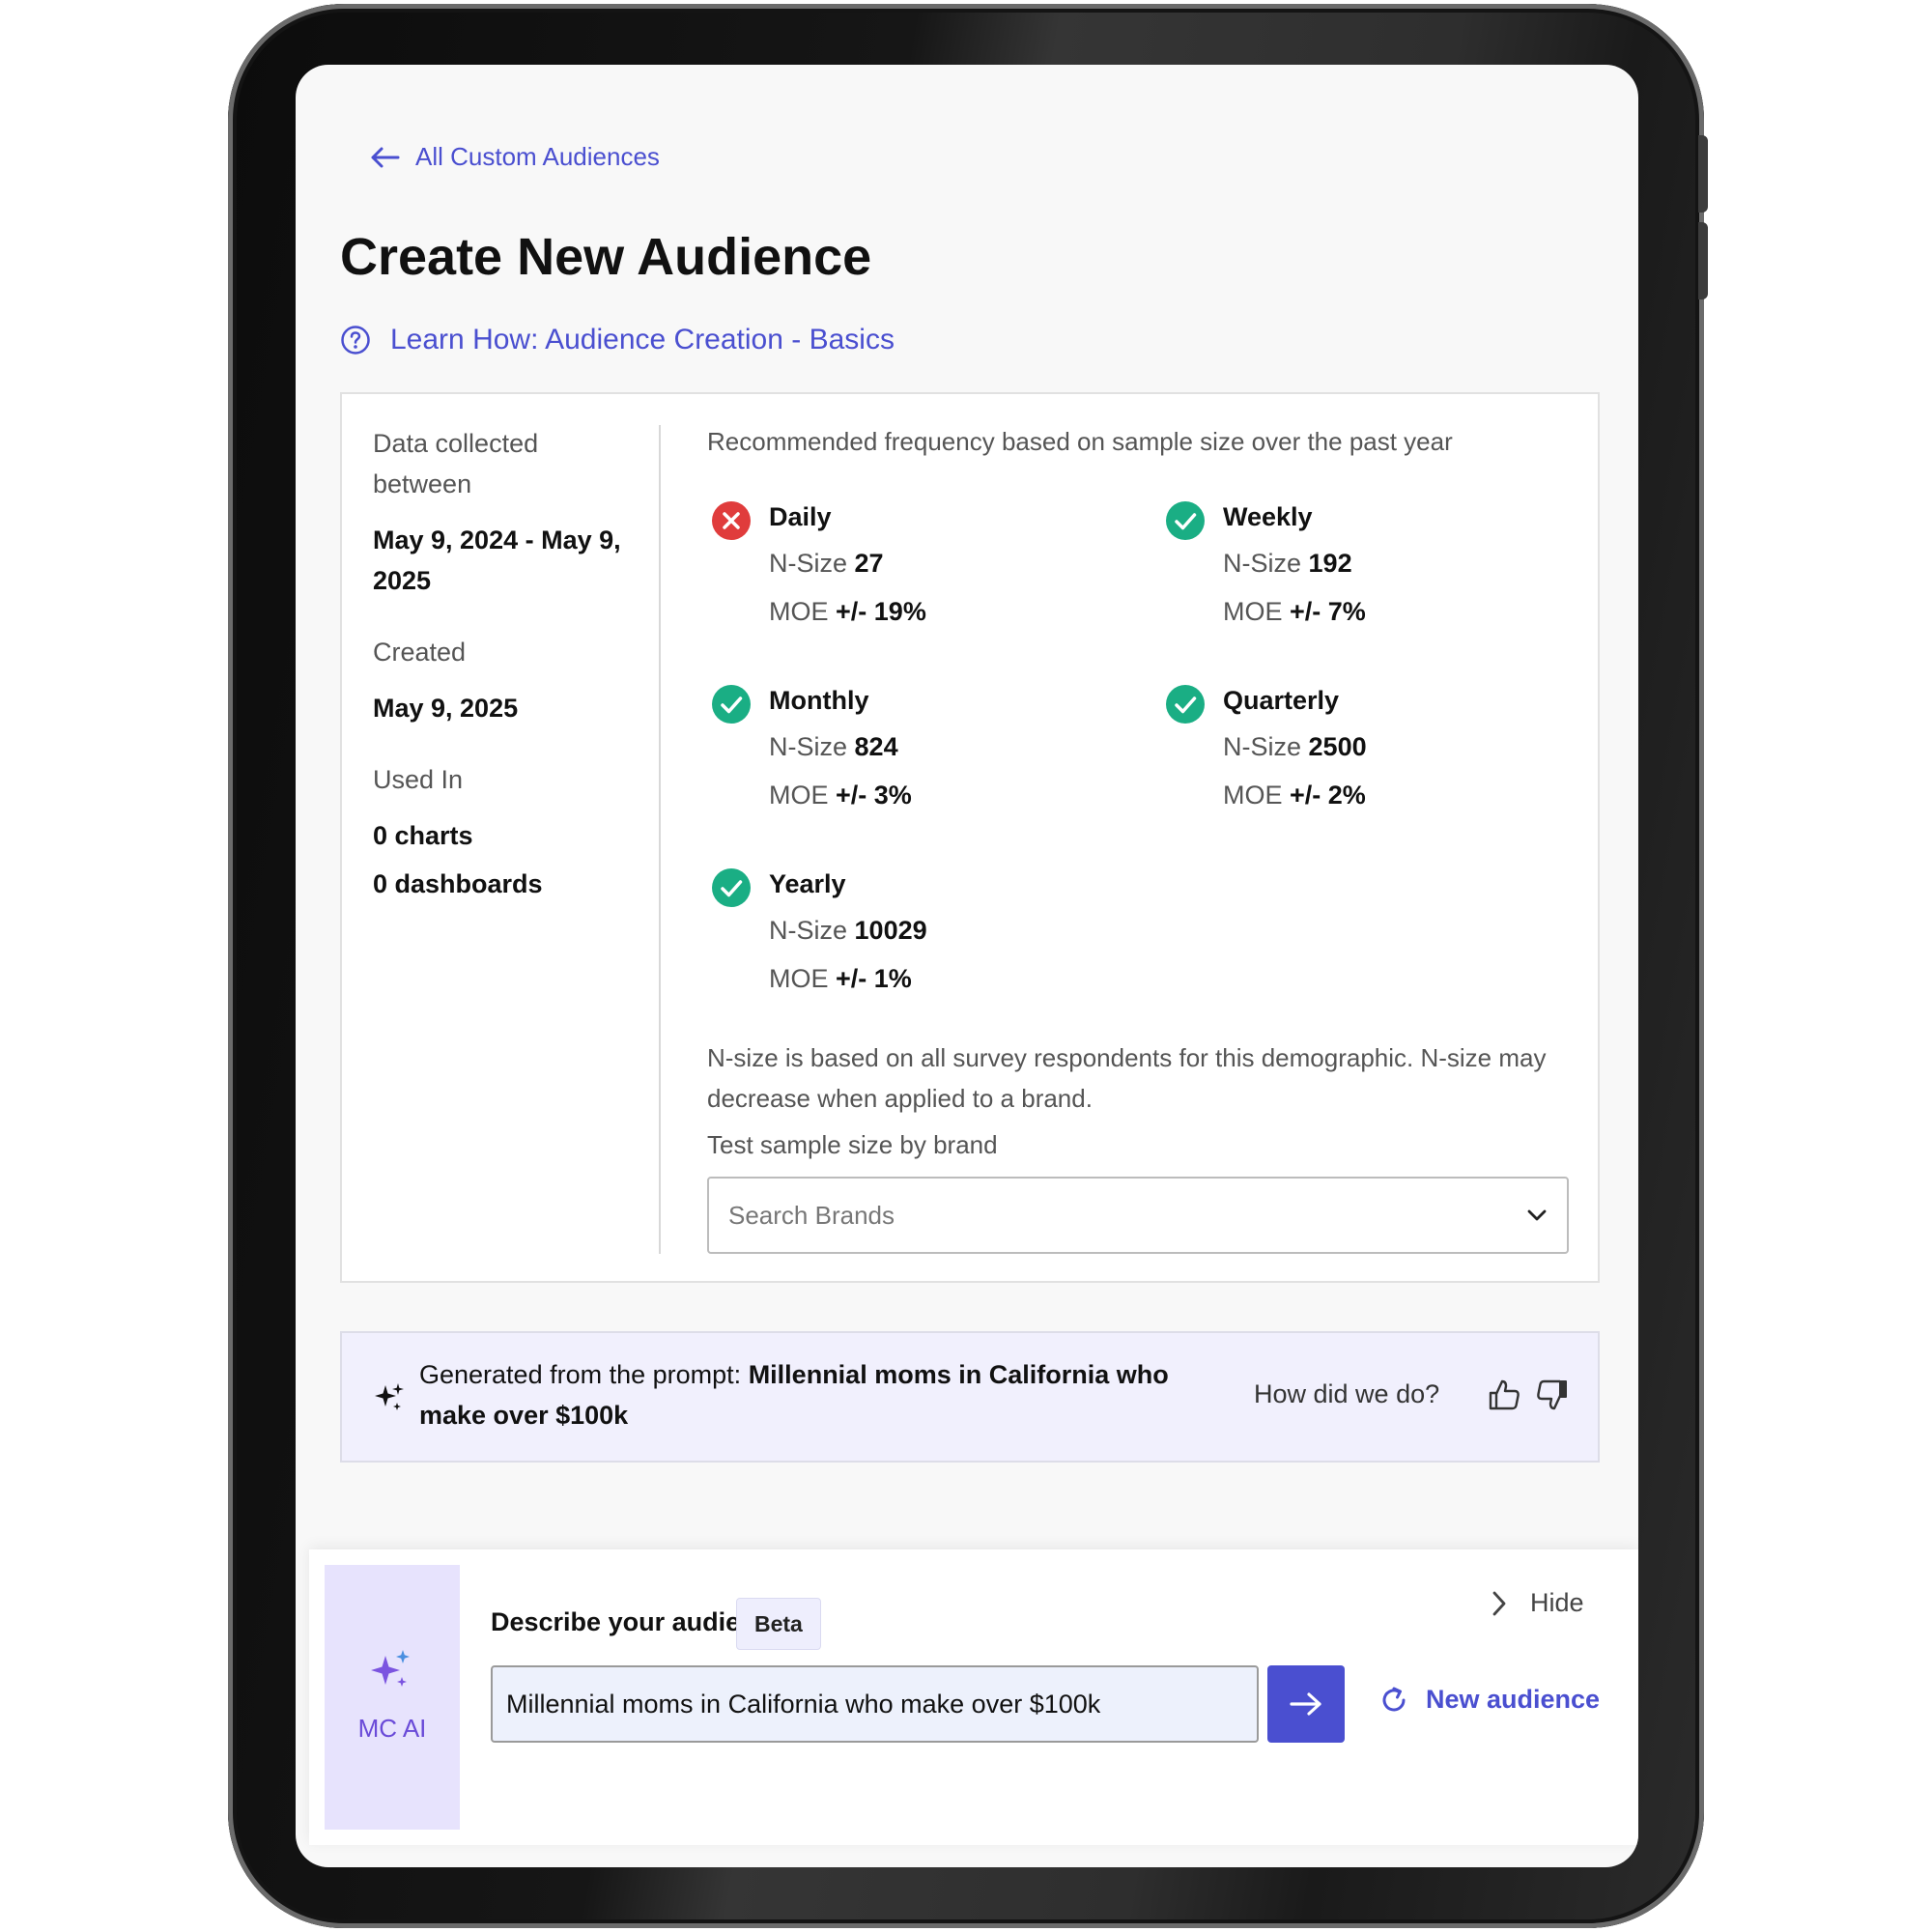 The width and height of the screenshot is (1932, 1932). Describe the element at coordinates (580, 1374) in the screenshot. I see `prompt-prefix: Generated from the prompt:` at that location.